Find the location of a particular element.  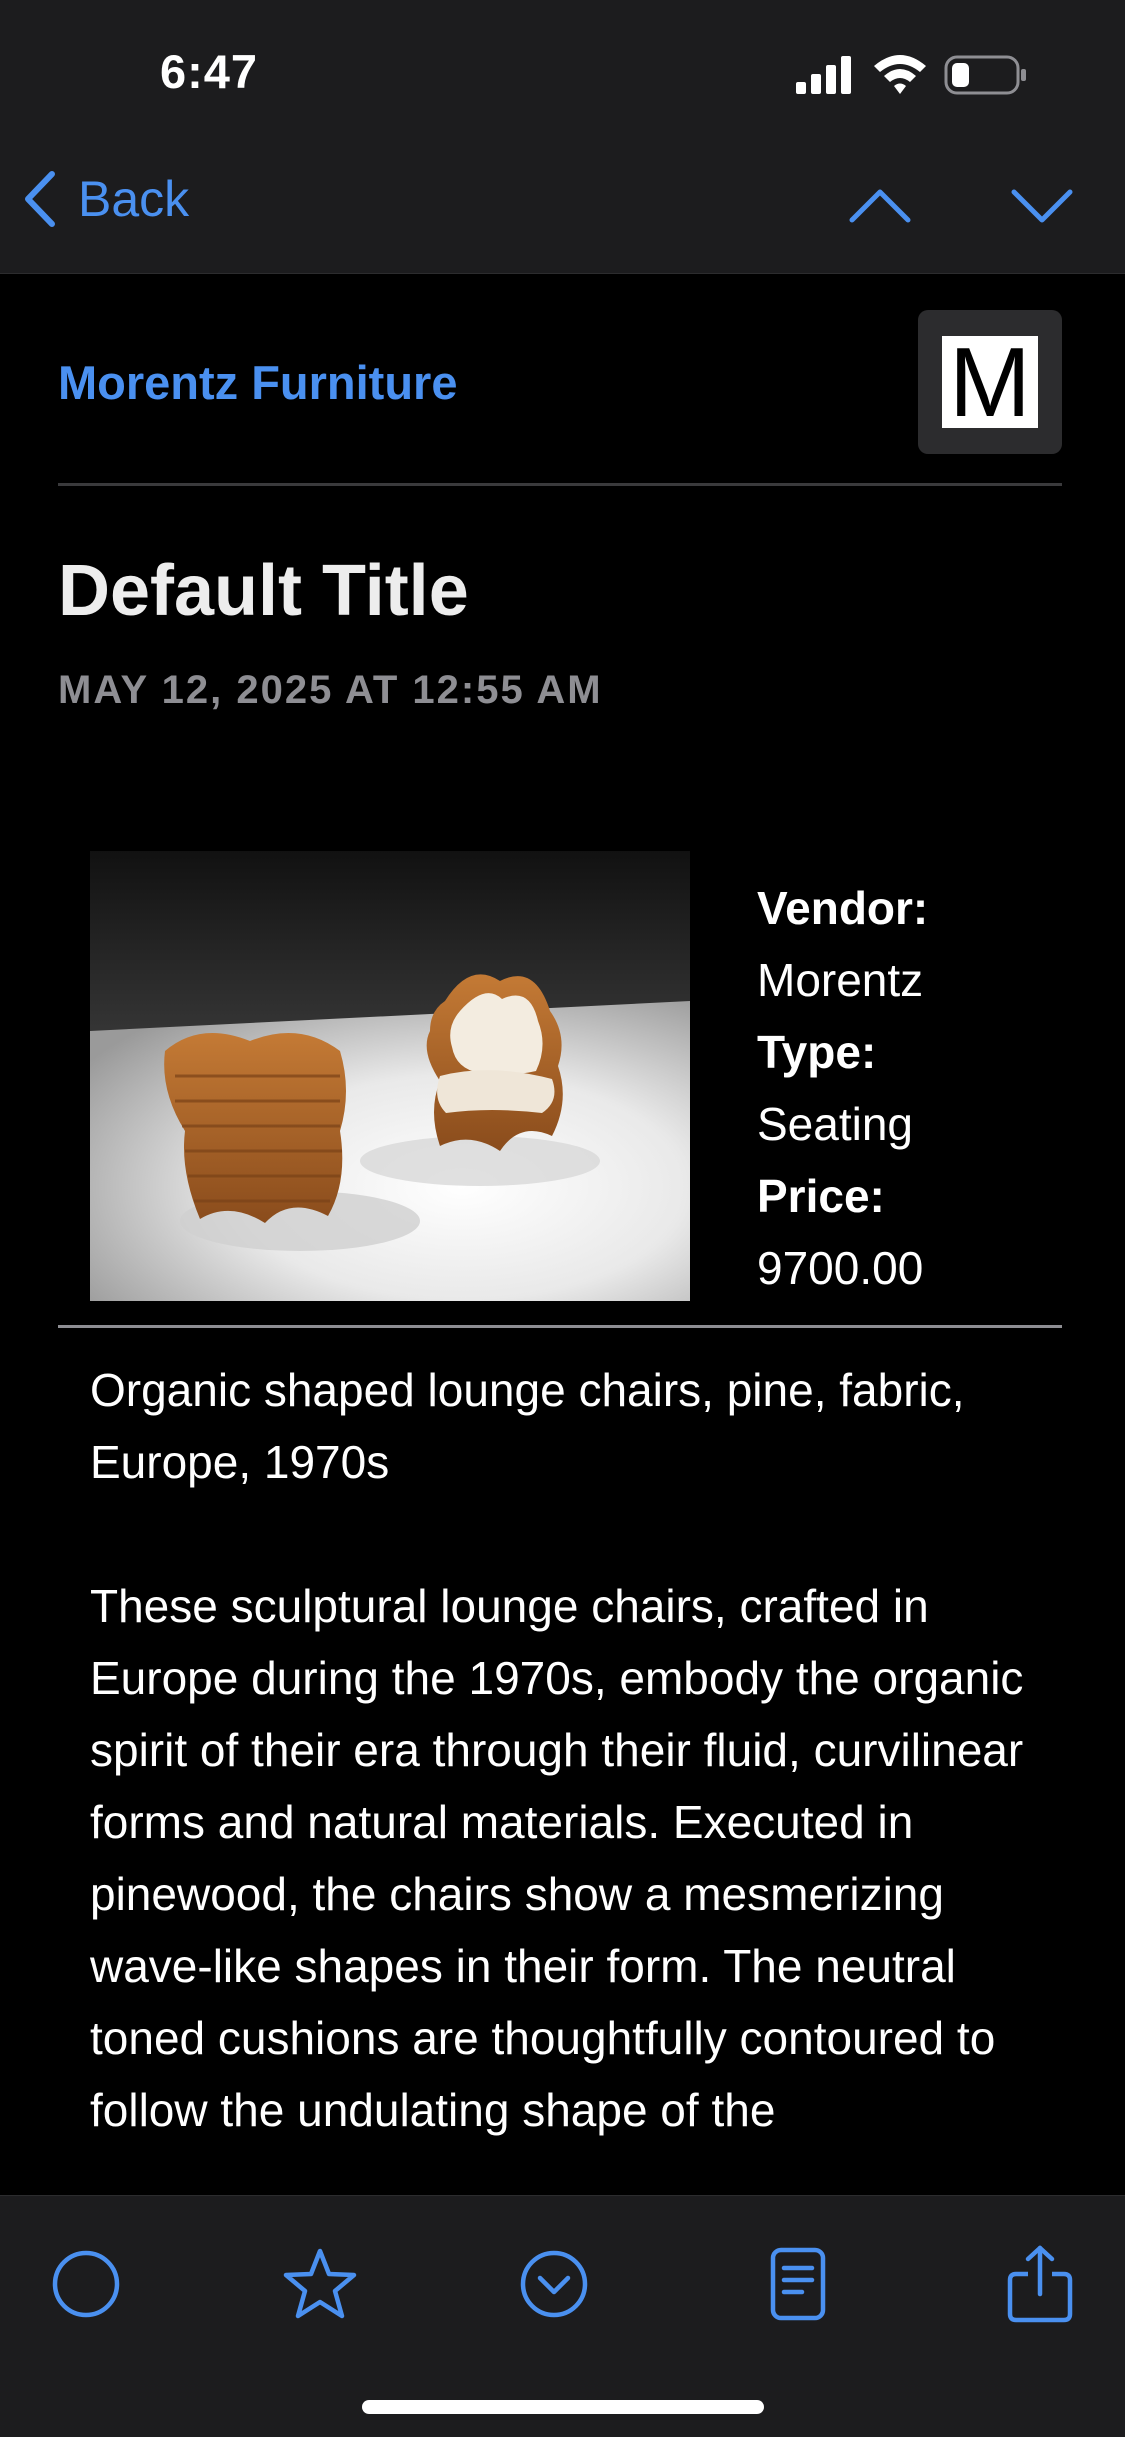

status-time: 6:47 is located at coordinates (209, 71).